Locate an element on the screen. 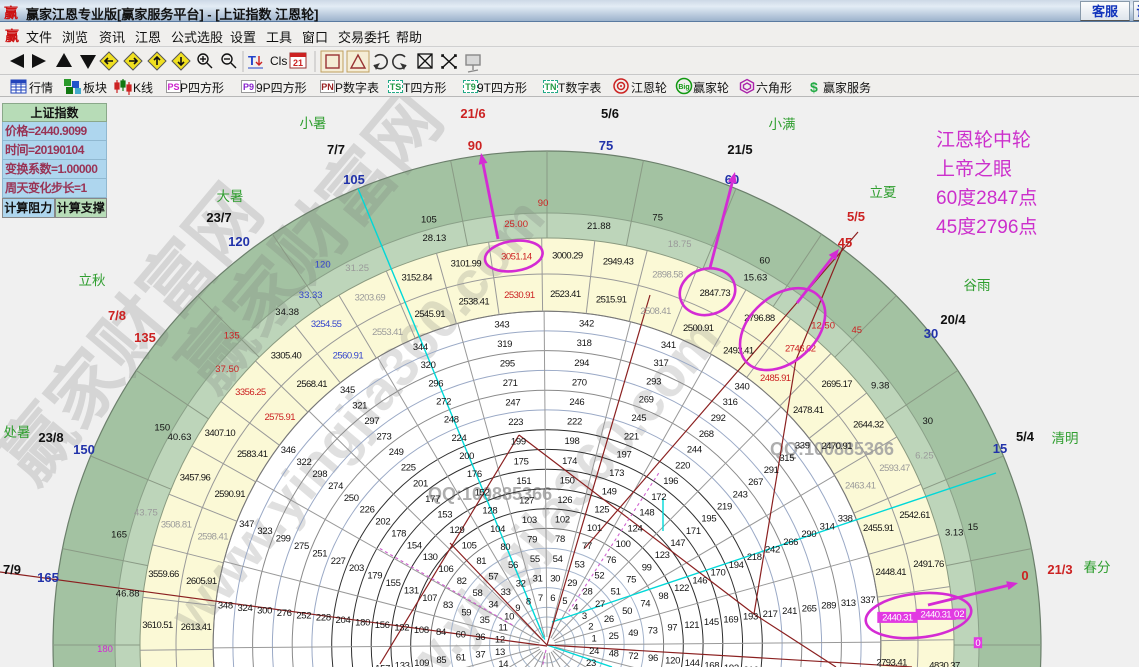 The height and width of the screenshot is (667, 1139). svg-text: 02 is located at coordinates (959, 614).